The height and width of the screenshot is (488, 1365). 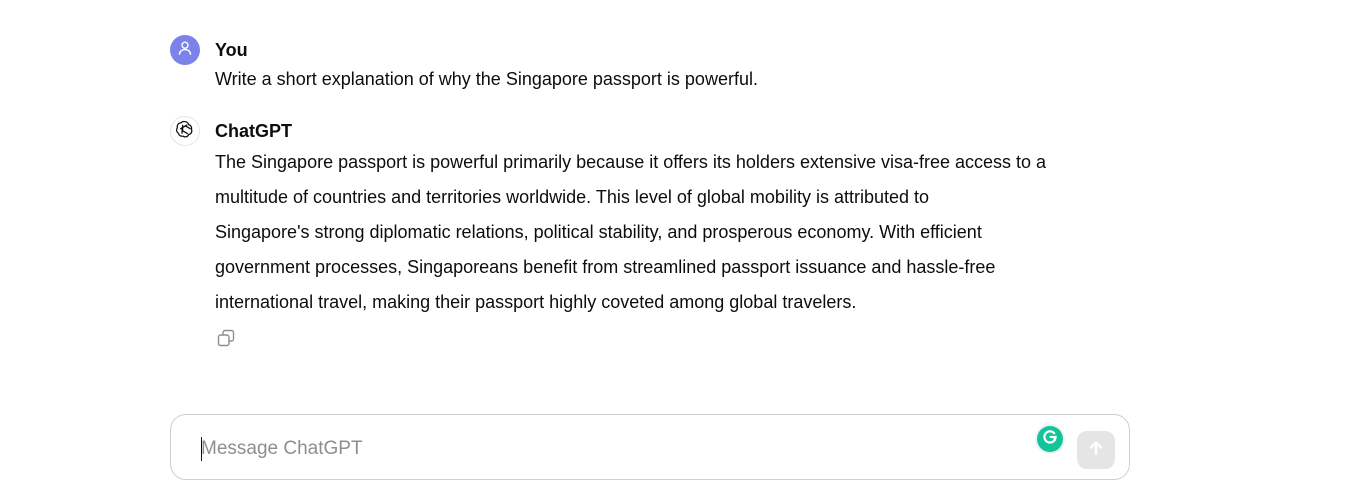 I want to click on message-input, so click(x=601, y=449).